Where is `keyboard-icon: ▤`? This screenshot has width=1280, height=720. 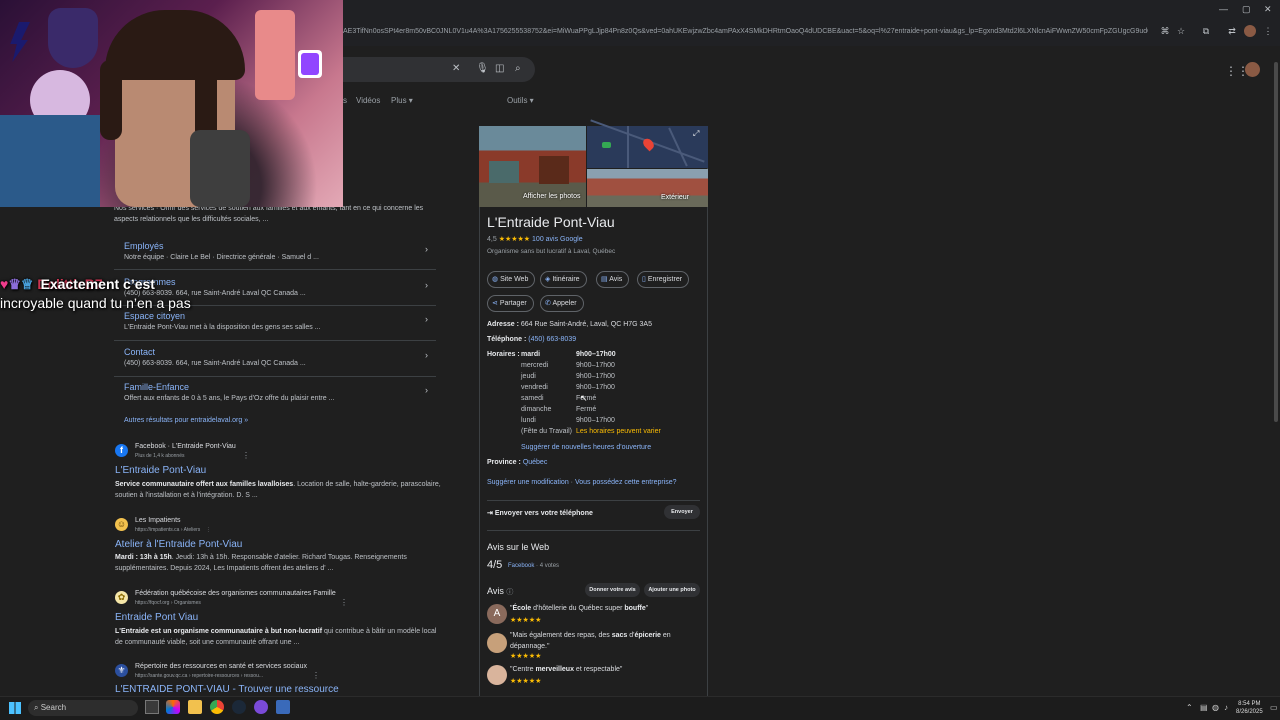 keyboard-icon: ▤ is located at coordinates (1204, 707).